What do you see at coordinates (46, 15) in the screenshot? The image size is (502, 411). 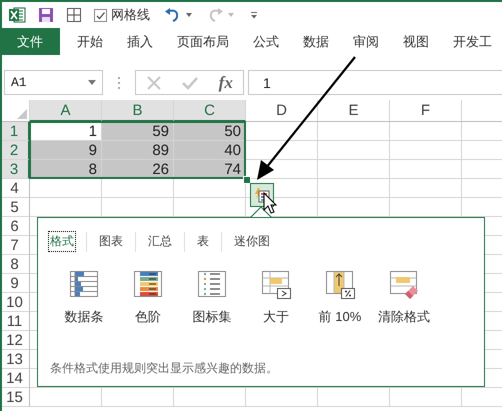 I see `save-icon` at bounding box center [46, 15].